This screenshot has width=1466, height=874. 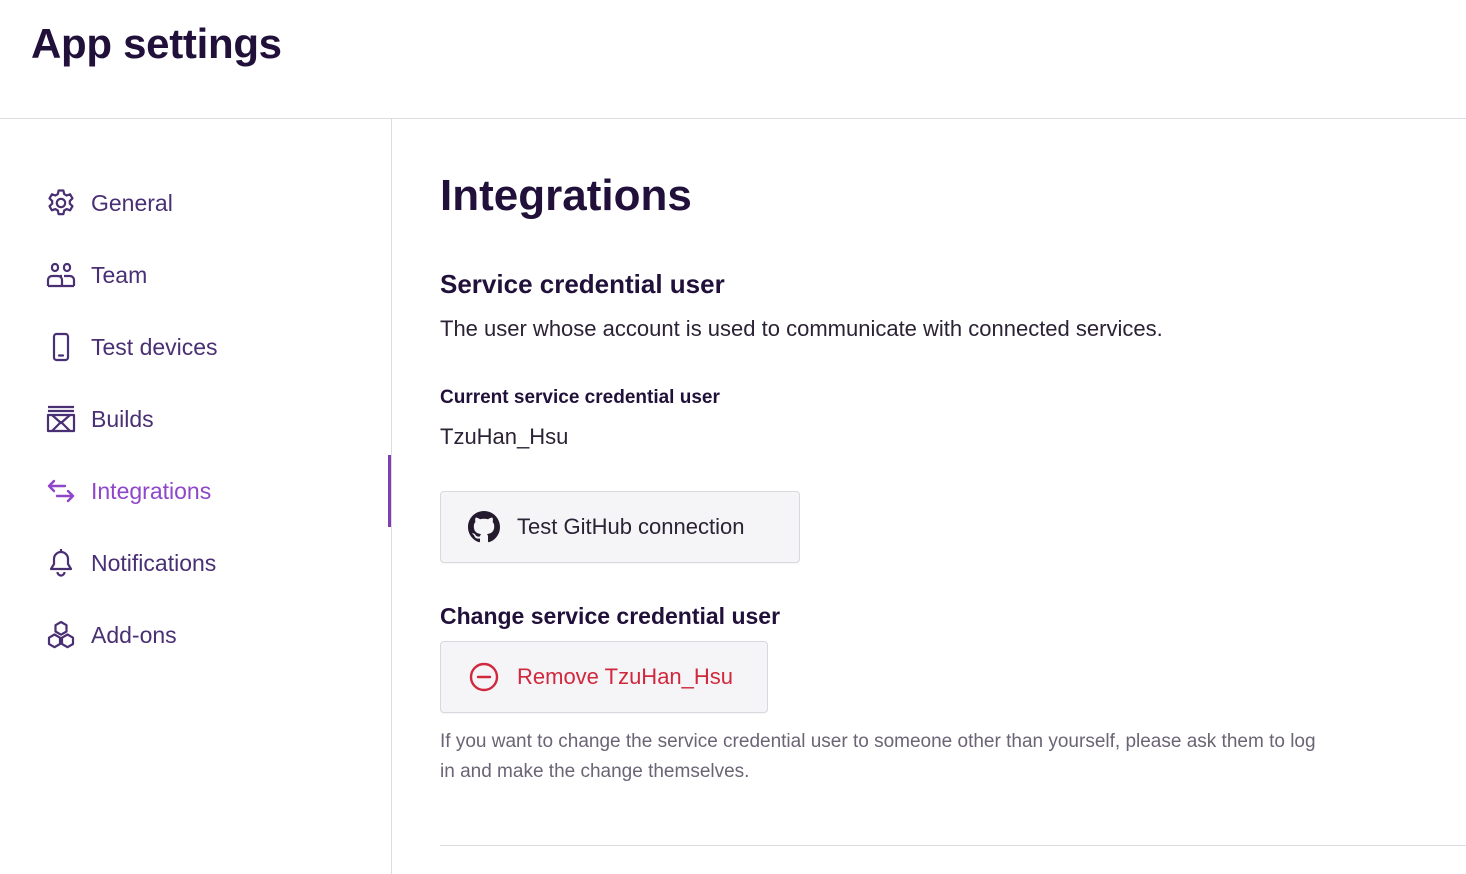 What do you see at coordinates (504, 436) in the screenshot?
I see `current-user-value: TzuHan_Hsu` at bounding box center [504, 436].